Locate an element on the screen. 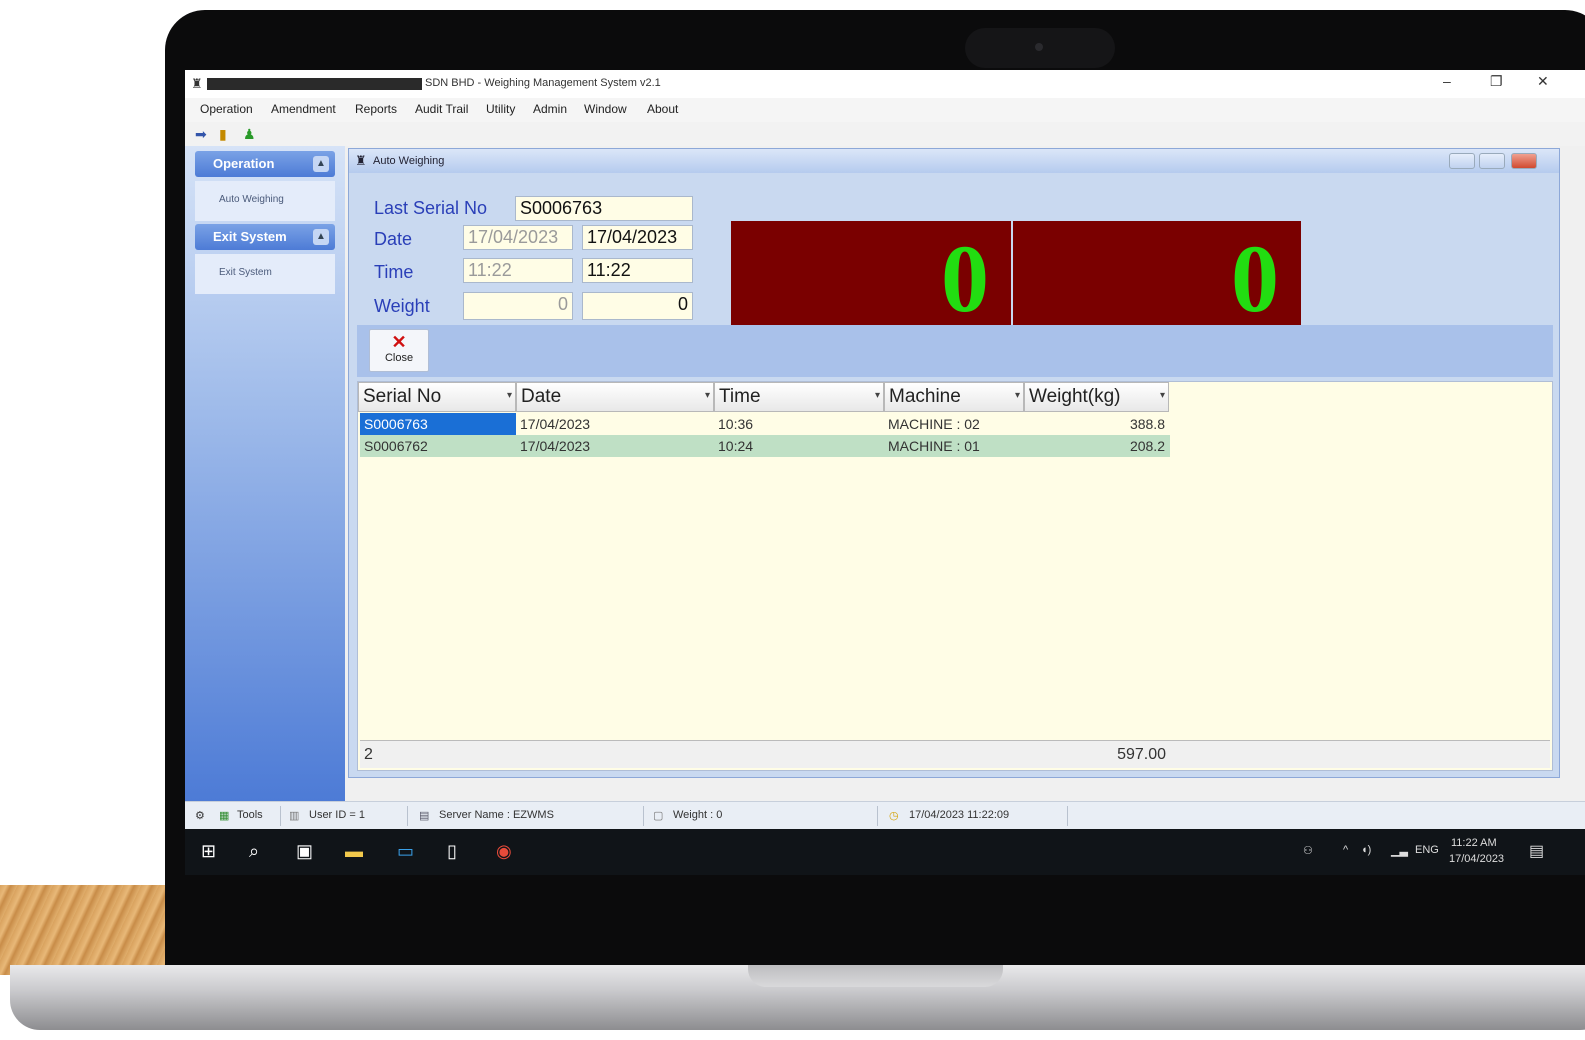 The width and height of the screenshot is (1585, 1040). child-close-button is located at coordinates (1524, 161).